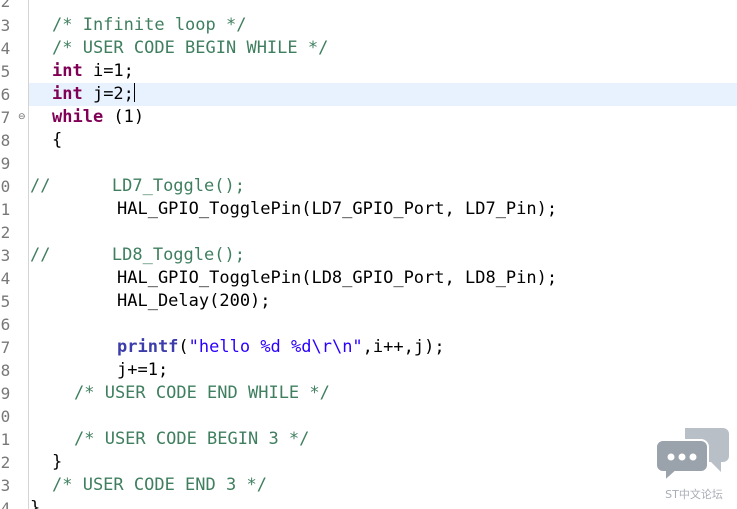 Image resolution: width=737 pixels, height=509 pixels. What do you see at coordinates (5, 485) in the screenshot?
I see `line-number: 53` at bounding box center [5, 485].